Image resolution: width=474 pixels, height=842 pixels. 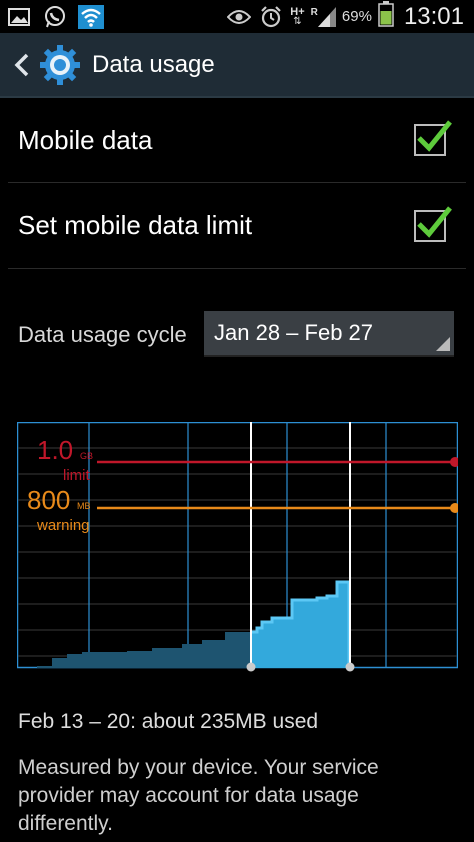 What do you see at coordinates (237, 140) in the screenshot?
I see `mobile-data-row: Mobile data` at bounding box center [237, 140].